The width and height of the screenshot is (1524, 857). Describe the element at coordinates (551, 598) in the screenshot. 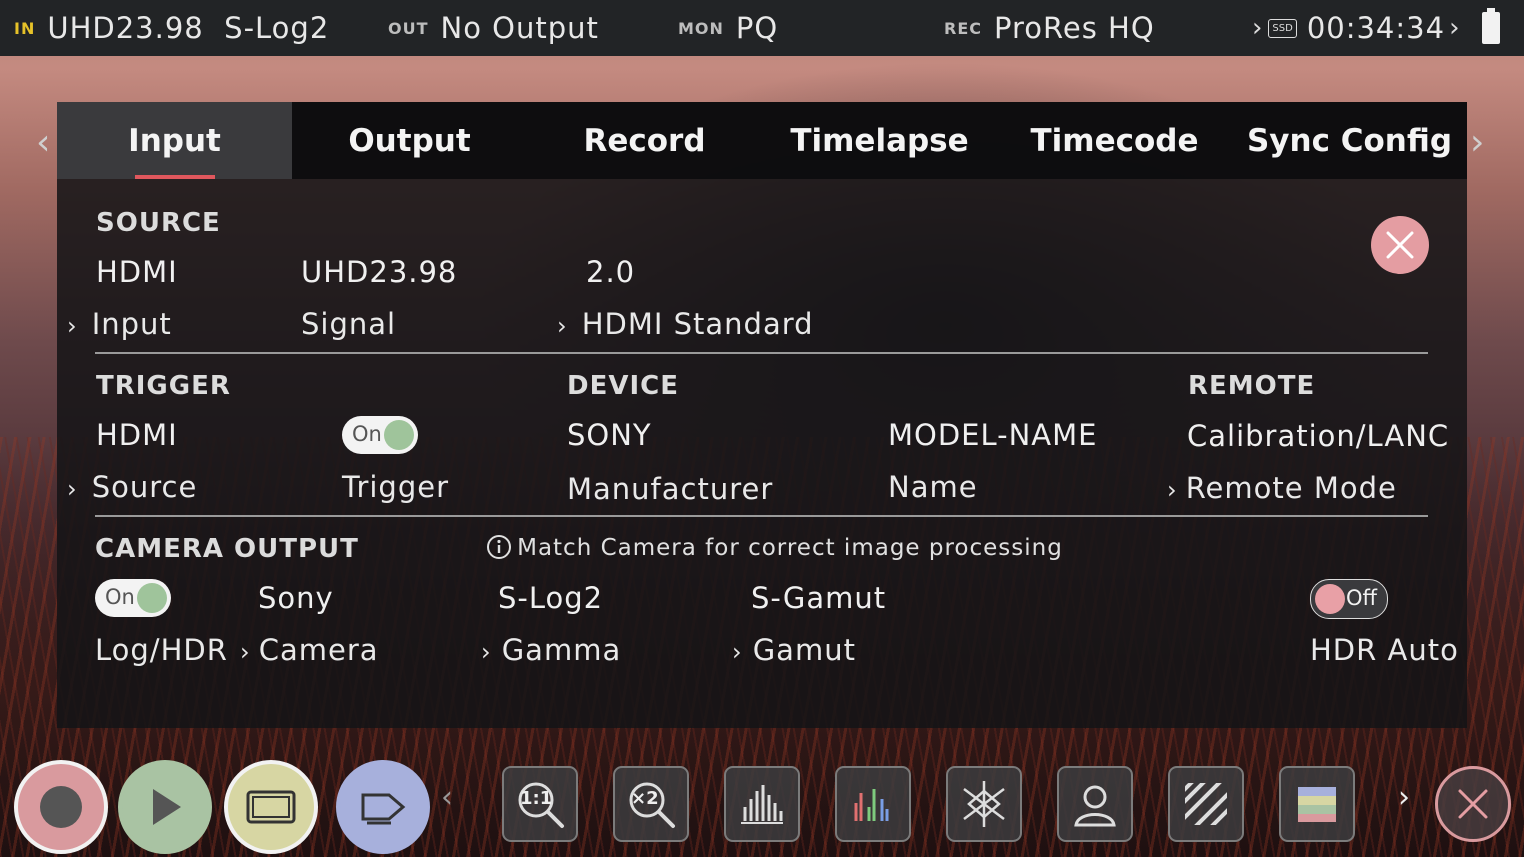

I see `gamma-value: S-Log2` at that location.